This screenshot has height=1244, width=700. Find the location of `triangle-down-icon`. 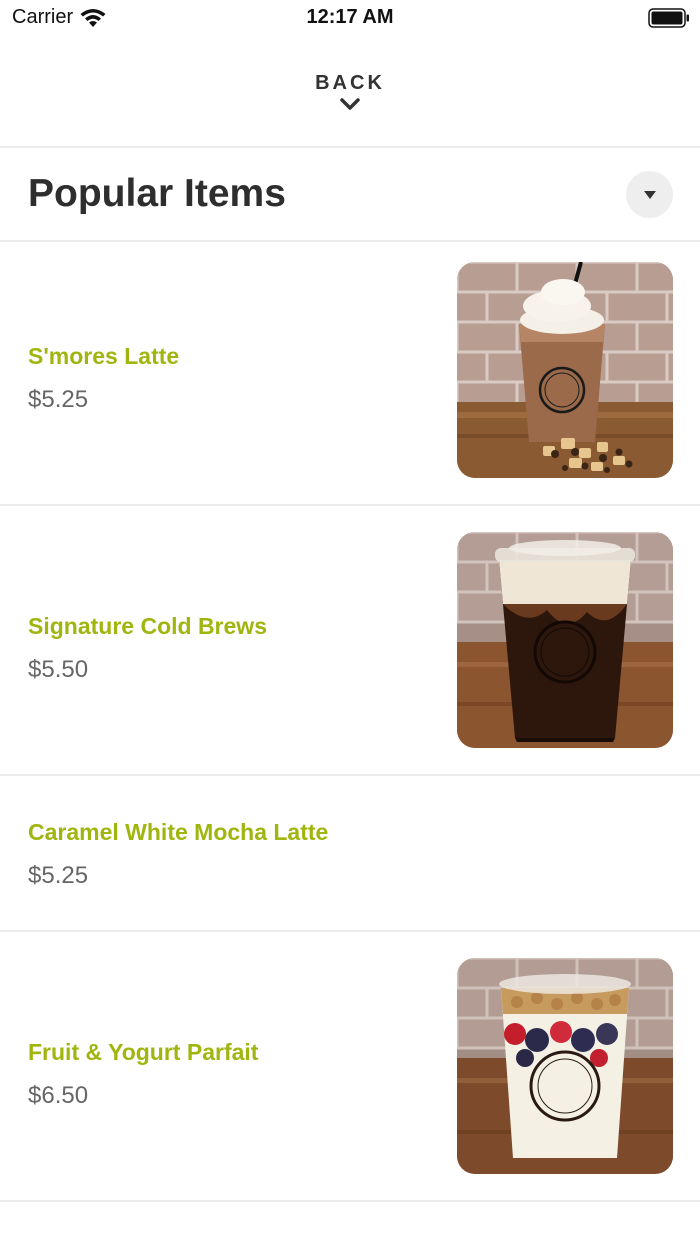

triangle-down-icon is located at coordinates (650, 195).